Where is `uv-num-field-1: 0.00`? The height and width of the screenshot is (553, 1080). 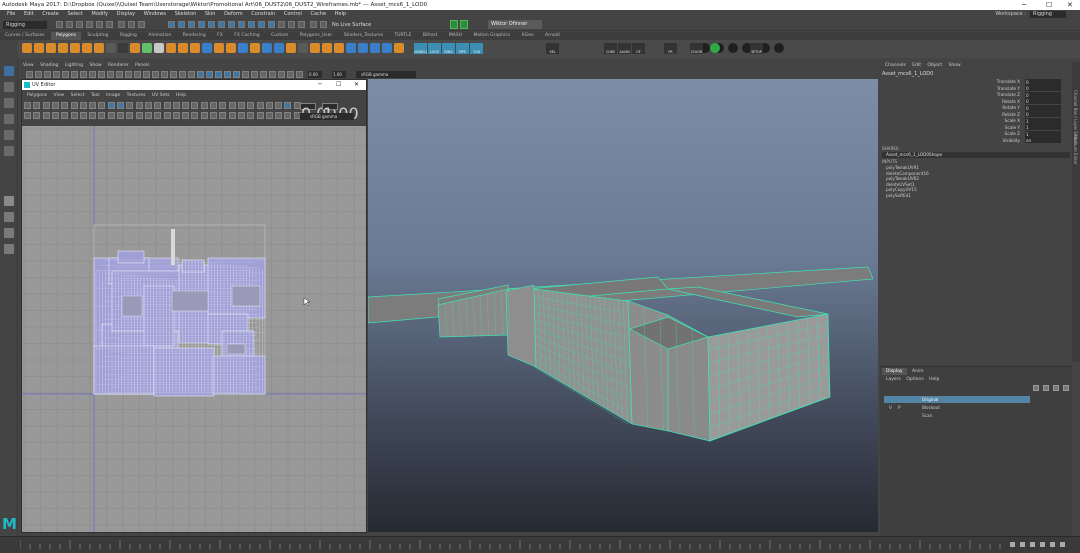
uv-num-field-1: 0.00 is located at coordinates (318, 113).